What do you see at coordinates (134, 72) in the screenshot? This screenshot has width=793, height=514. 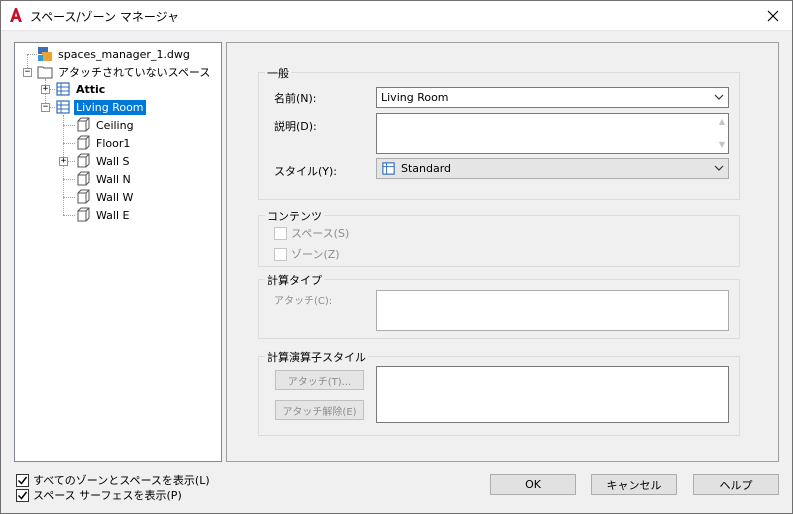 I see `tree-item-label: アタッチされていないスペース` at bounding box center [134, 72].